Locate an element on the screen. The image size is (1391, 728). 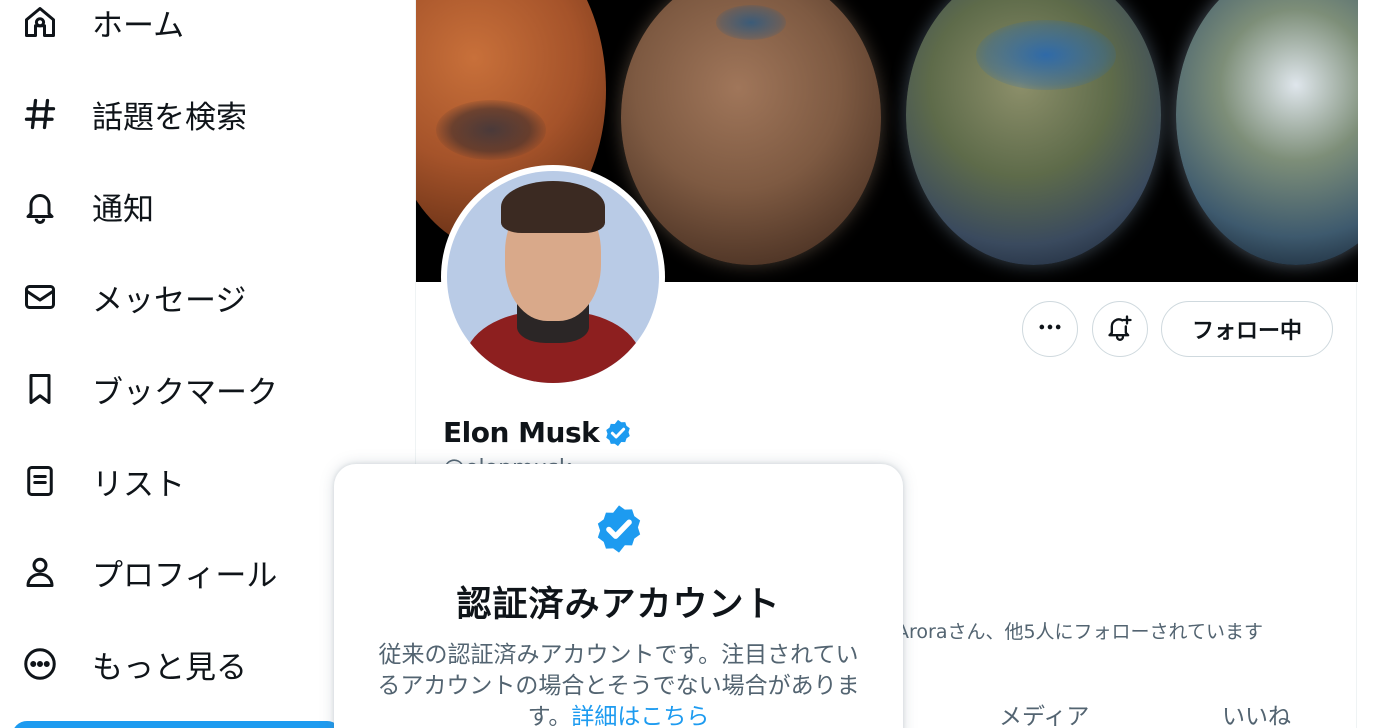
sidebar-item-label: メッセージ is located at coordinates (169, 300).